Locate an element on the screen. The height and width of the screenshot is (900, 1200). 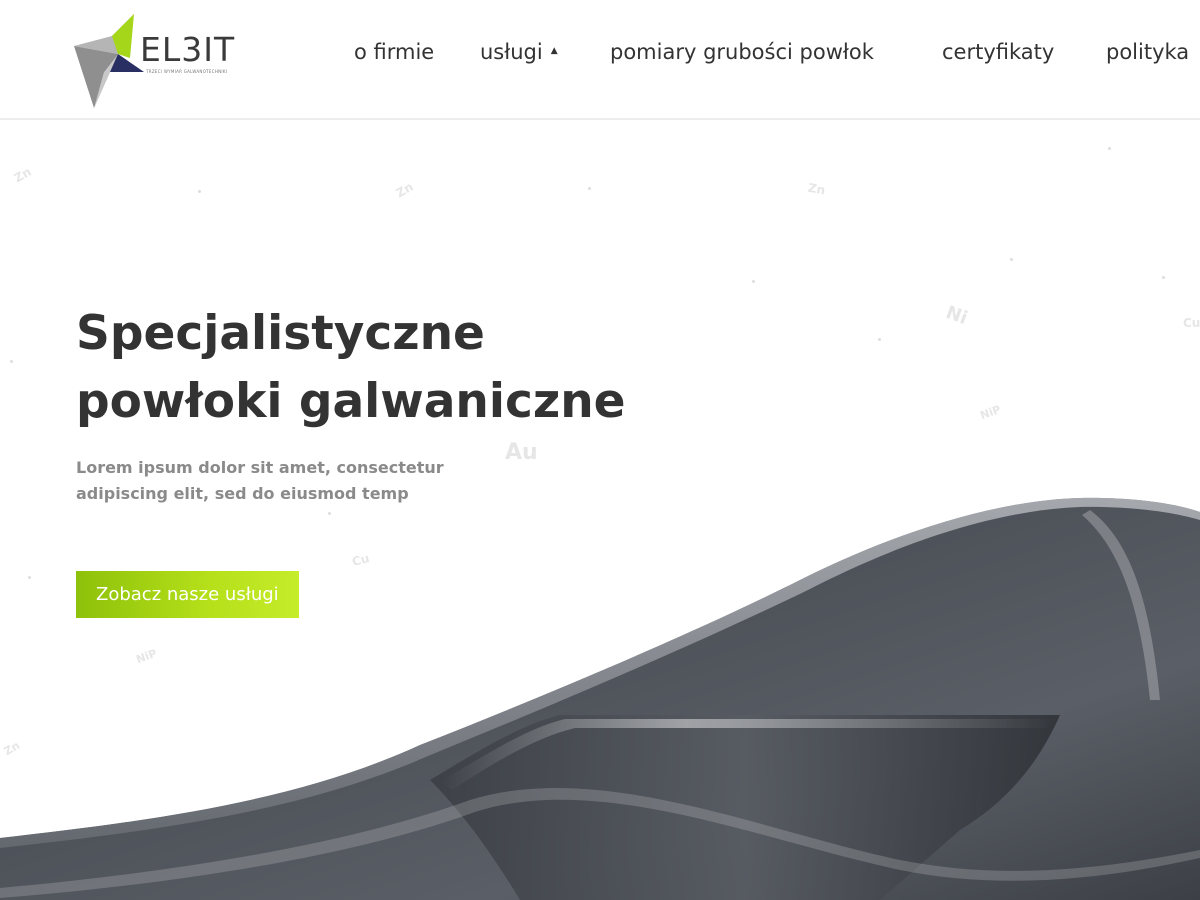
nav-item-label: usługi is located at coordinates (511, 52).